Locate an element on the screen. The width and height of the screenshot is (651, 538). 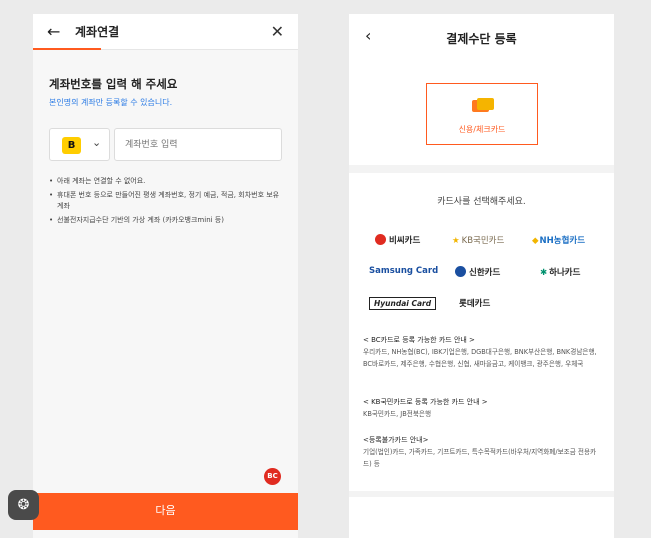
bank-select: B ⌄ is located at coordinates (79, 144).